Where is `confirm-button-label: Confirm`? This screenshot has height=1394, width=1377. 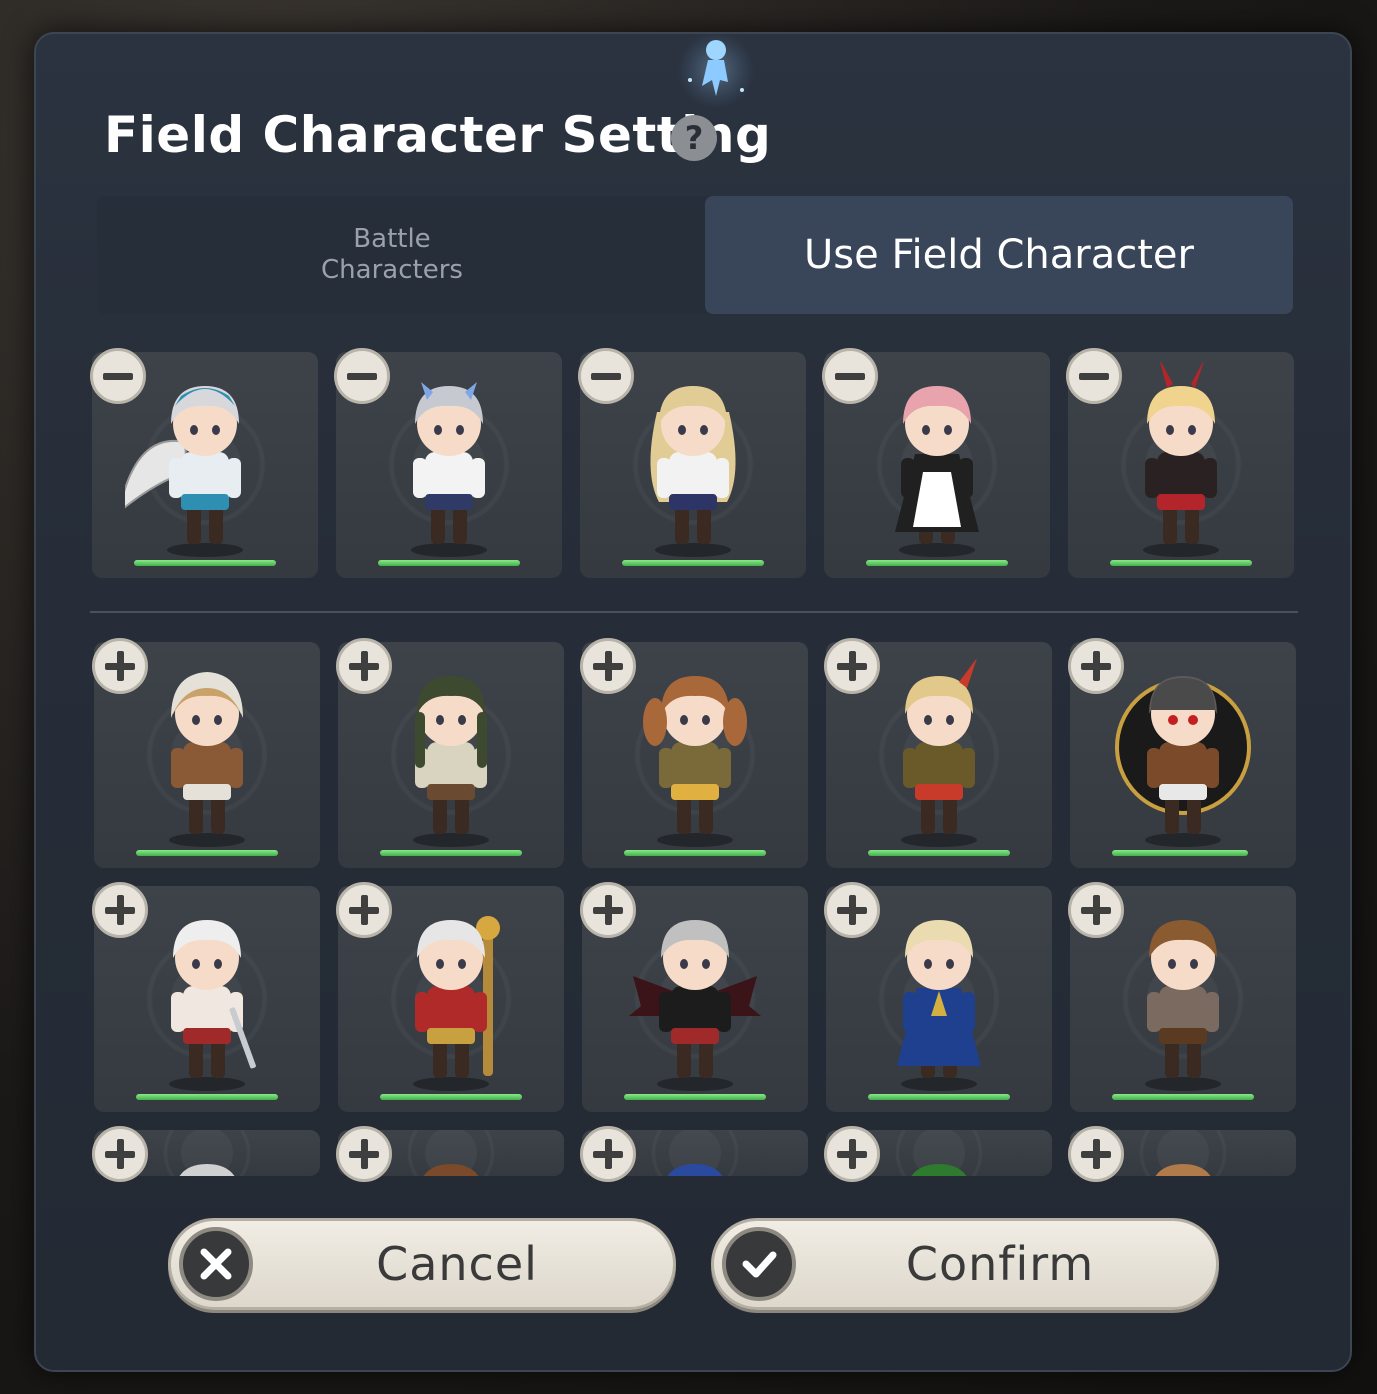 confirm-button-label: Confirm is located at coordinates (1000, 1264).